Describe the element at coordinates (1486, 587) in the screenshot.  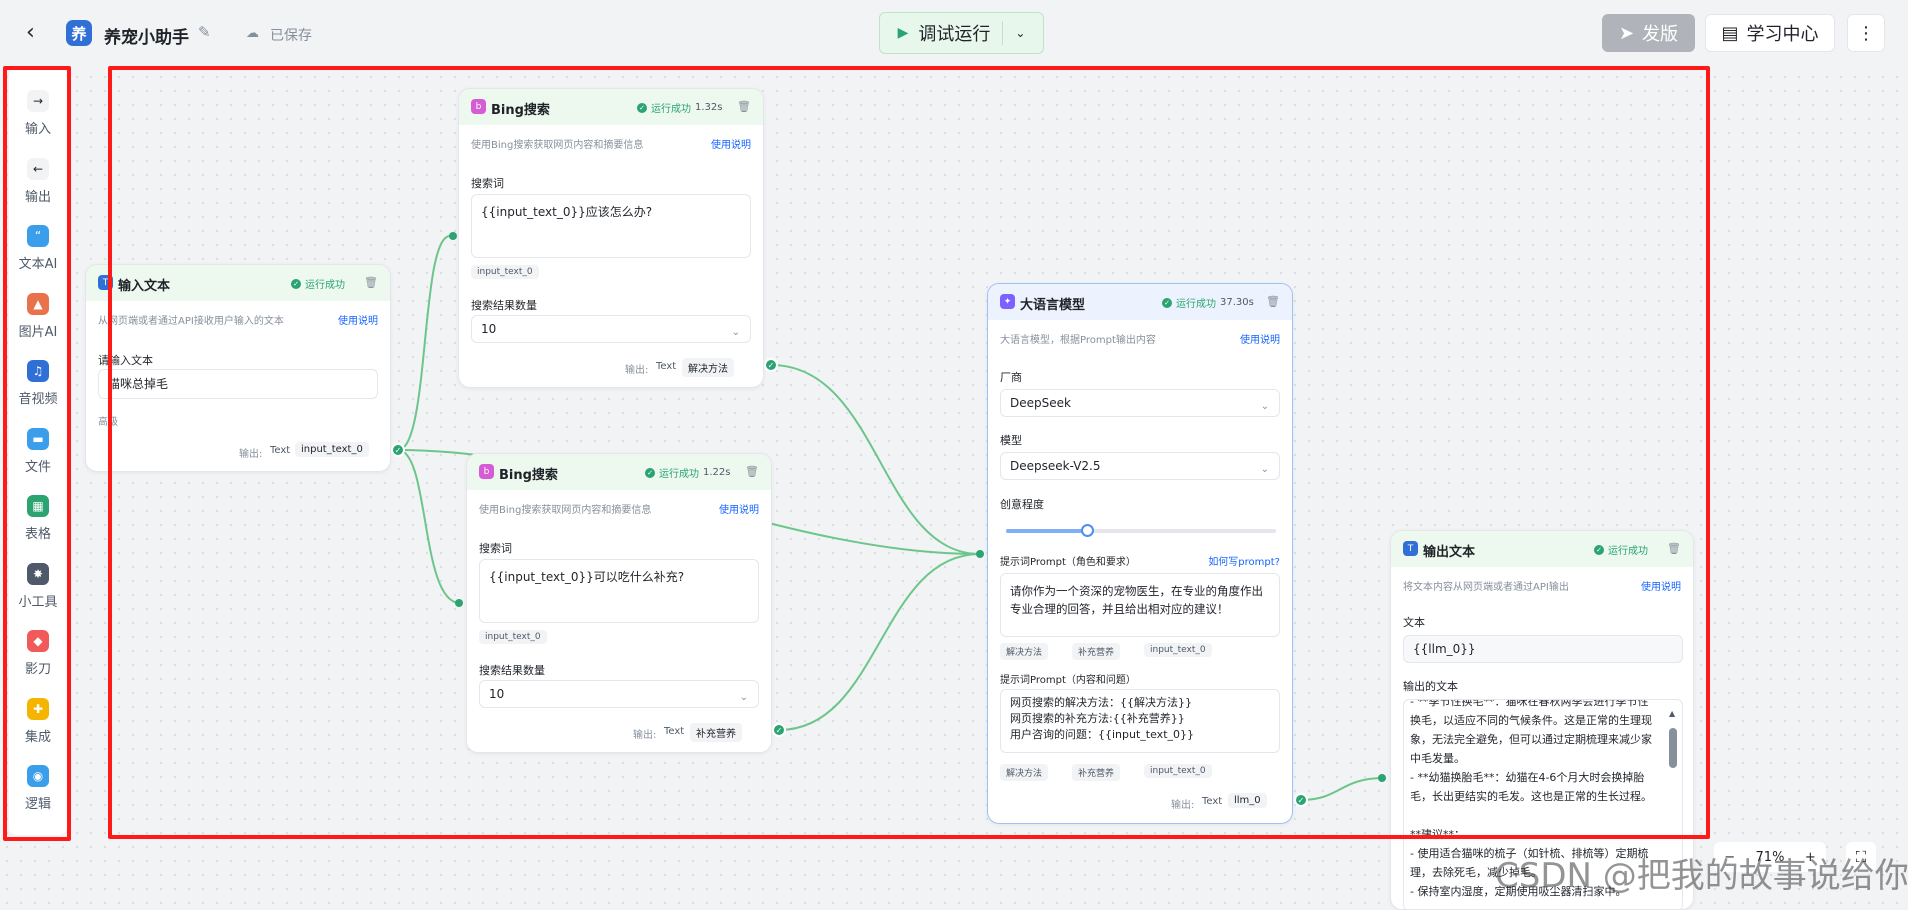
I see `node-description: 将文本内容从网页端或者通过API输出` at that location.